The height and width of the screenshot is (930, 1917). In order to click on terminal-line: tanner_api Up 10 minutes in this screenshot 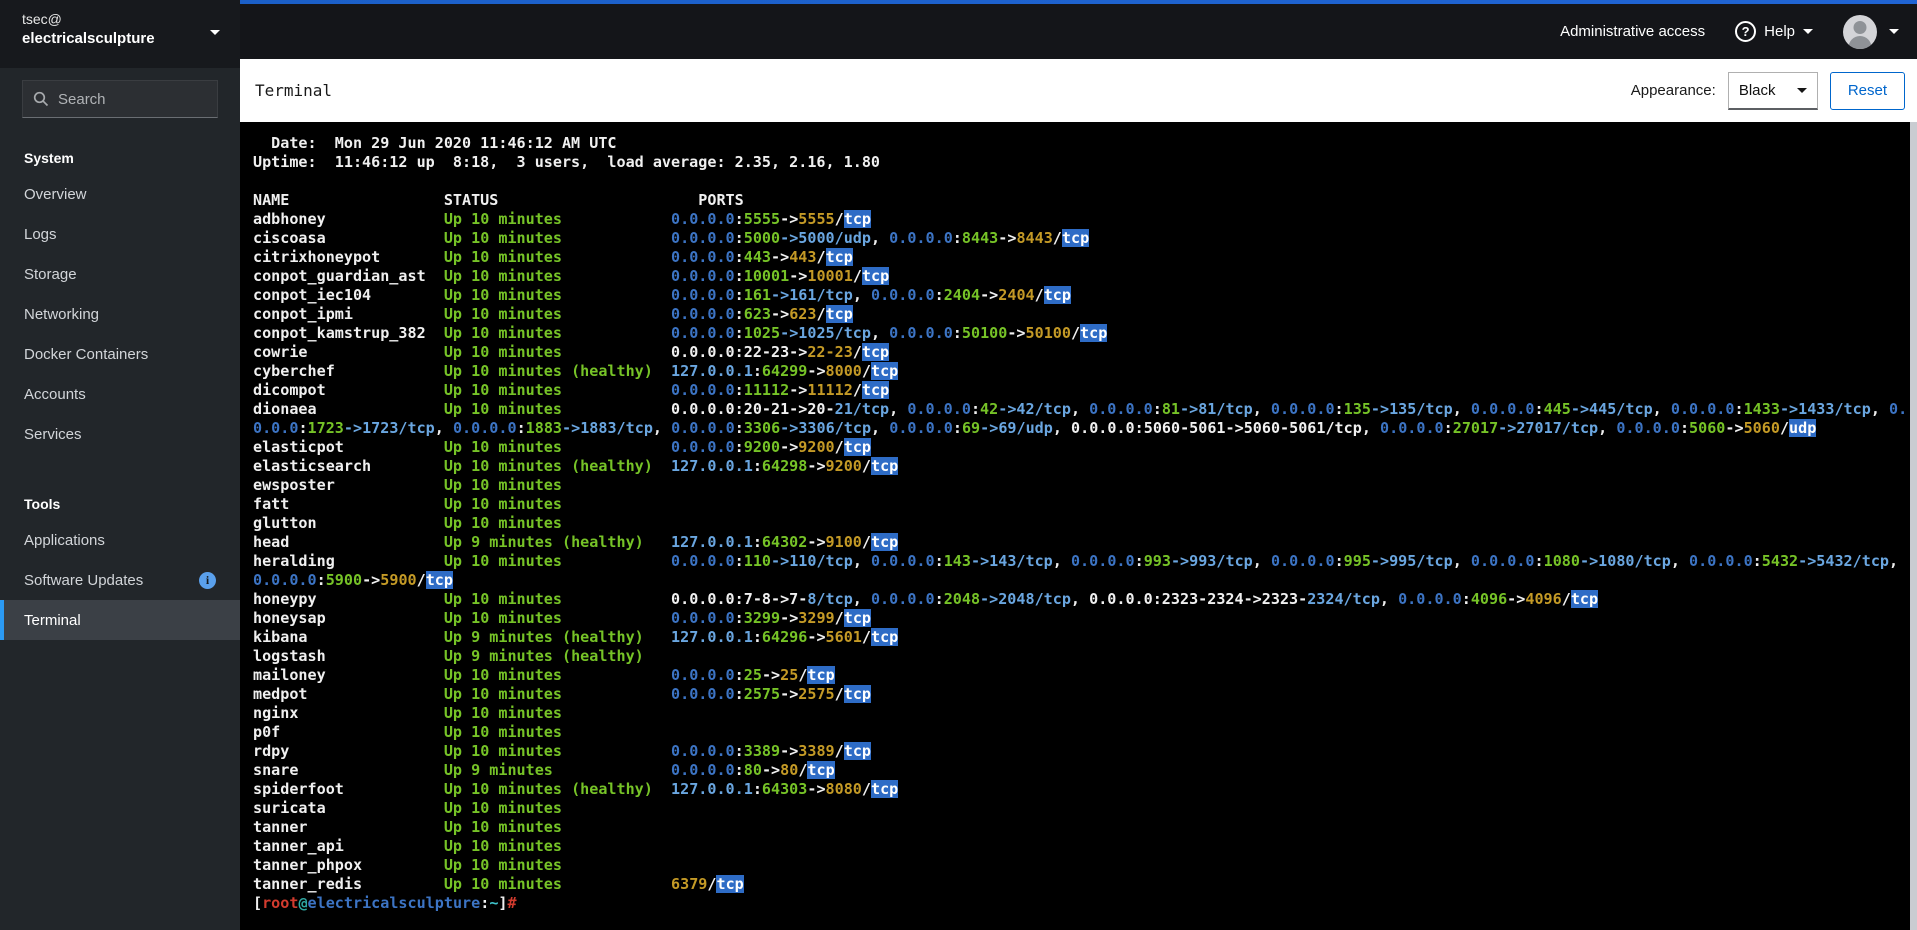, I will do `click(407, 846)`.